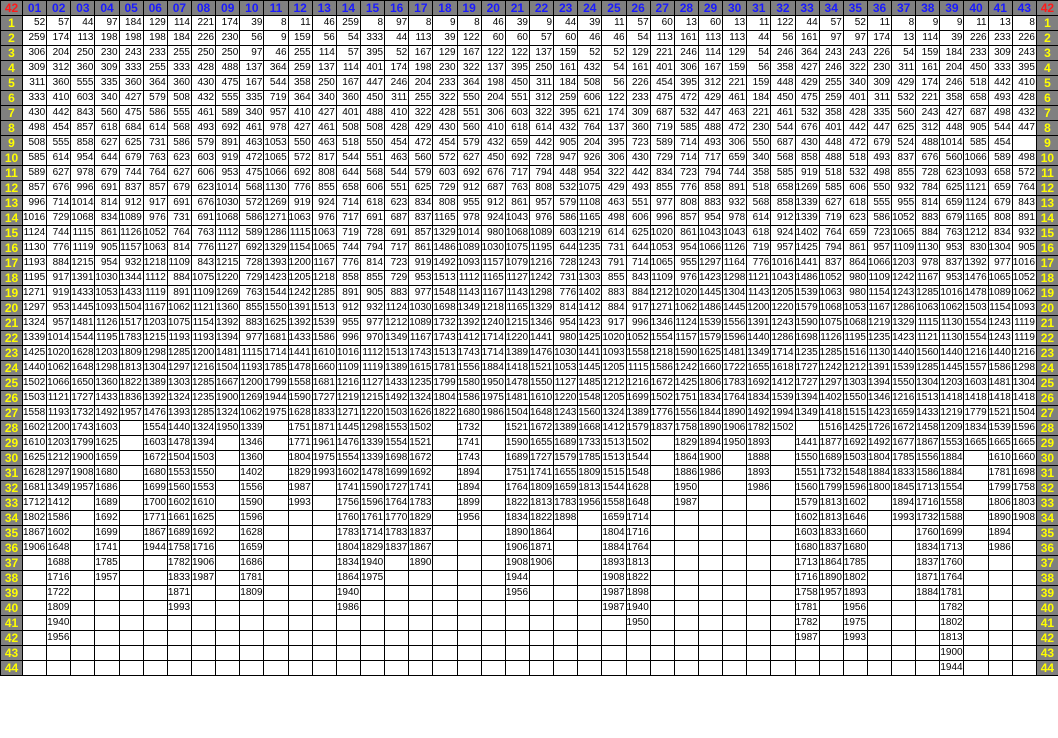 The image size is (1058, 738). I want to click on grid-cell: 1516, so click(855, 353).